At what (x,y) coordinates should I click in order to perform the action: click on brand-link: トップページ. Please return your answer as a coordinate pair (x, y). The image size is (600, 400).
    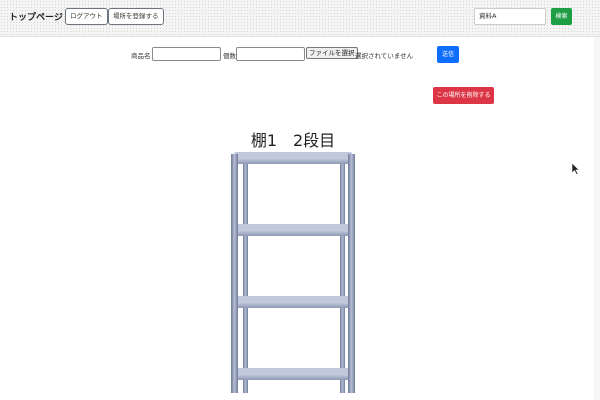
    Looking at the image, I should click on (36, 16).